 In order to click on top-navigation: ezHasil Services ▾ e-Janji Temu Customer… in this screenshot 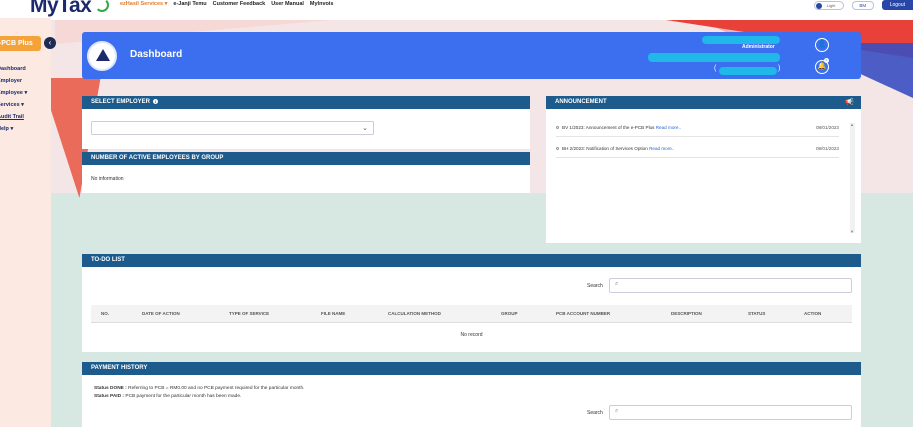, I will do `click(226, 4)`.